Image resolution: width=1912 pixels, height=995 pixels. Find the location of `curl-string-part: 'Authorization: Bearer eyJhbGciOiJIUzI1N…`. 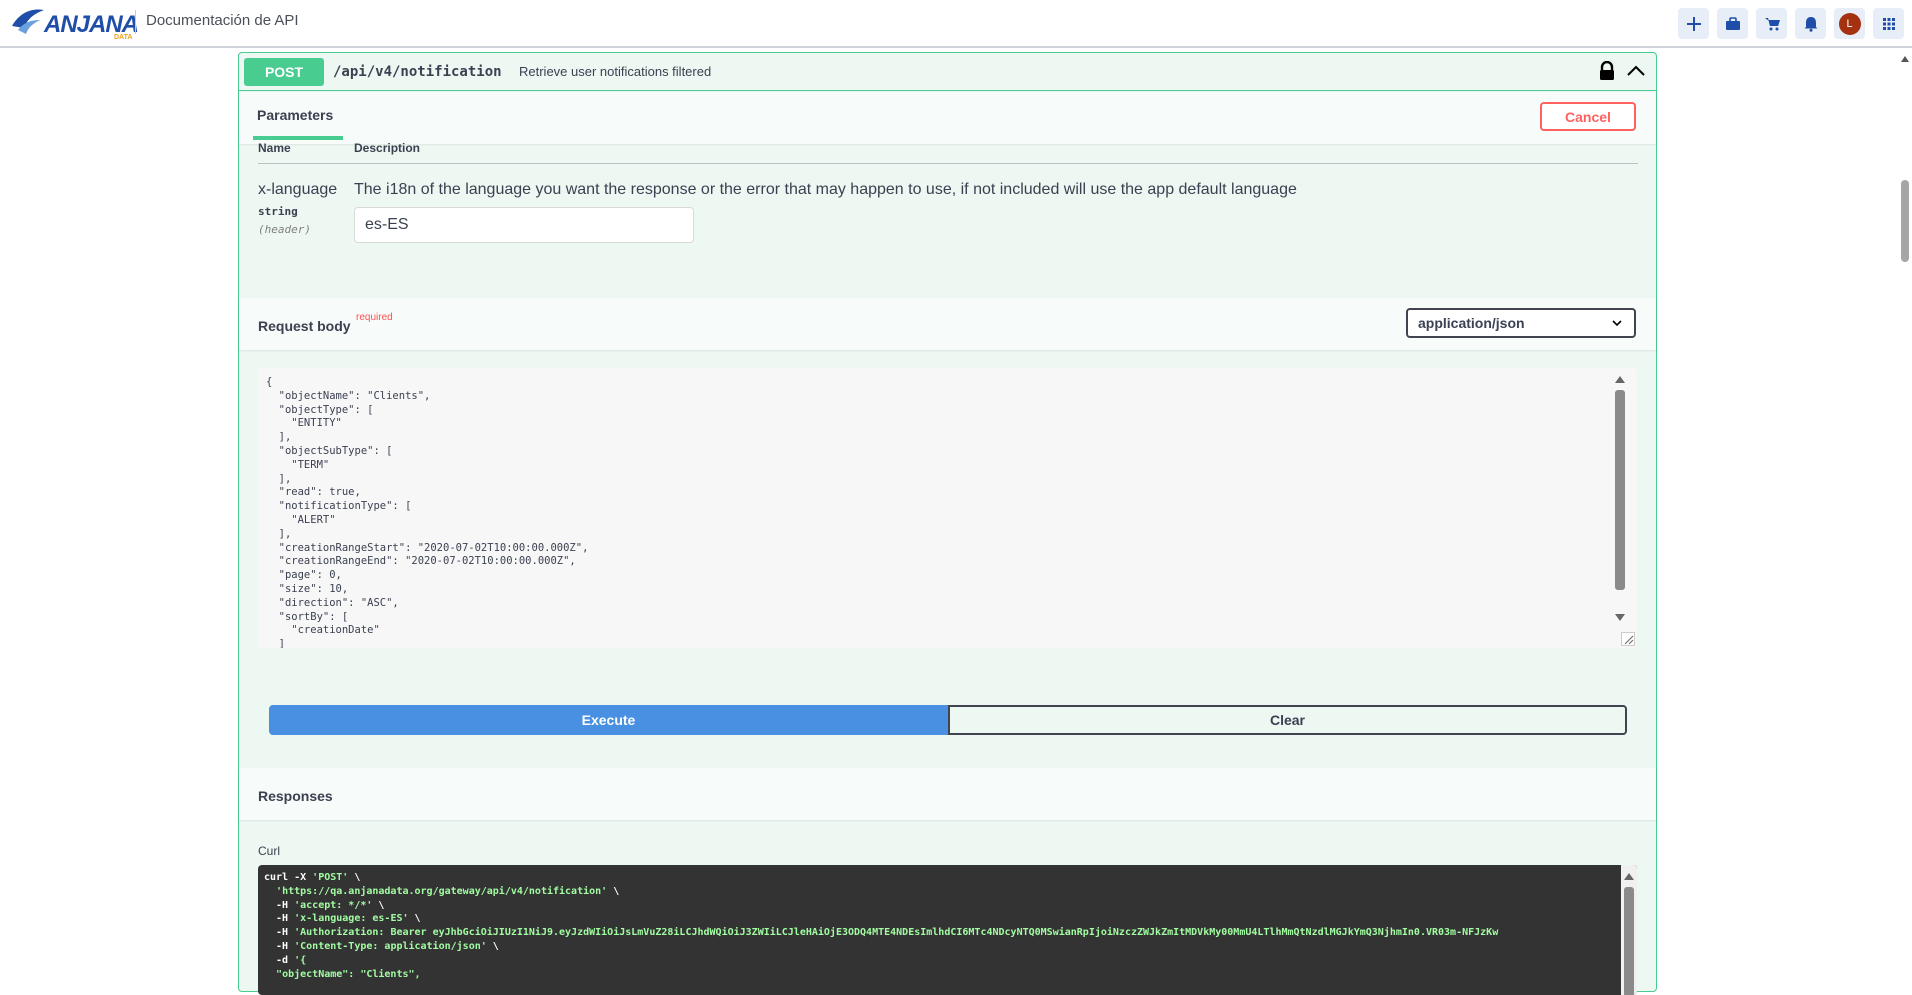

curl-string-part: 'Authorization: Bearer eyJhbGciOiJIUzI1N… is located at coordinates (896, 933).